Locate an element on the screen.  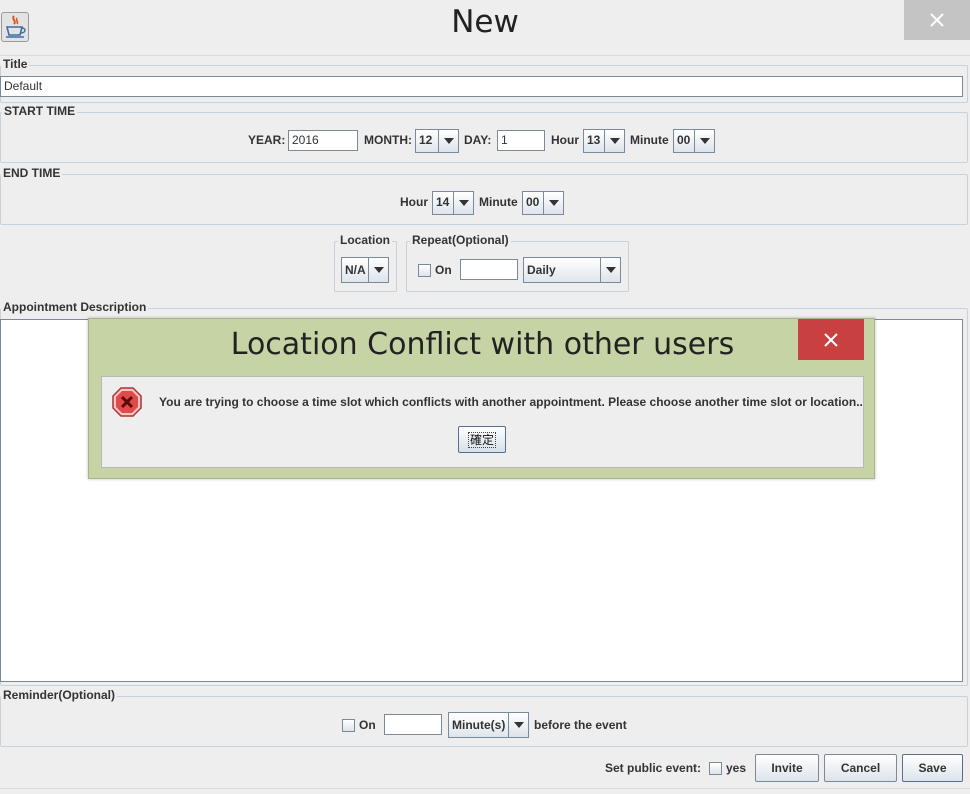
error-icon is located at coordinates (127, 402).